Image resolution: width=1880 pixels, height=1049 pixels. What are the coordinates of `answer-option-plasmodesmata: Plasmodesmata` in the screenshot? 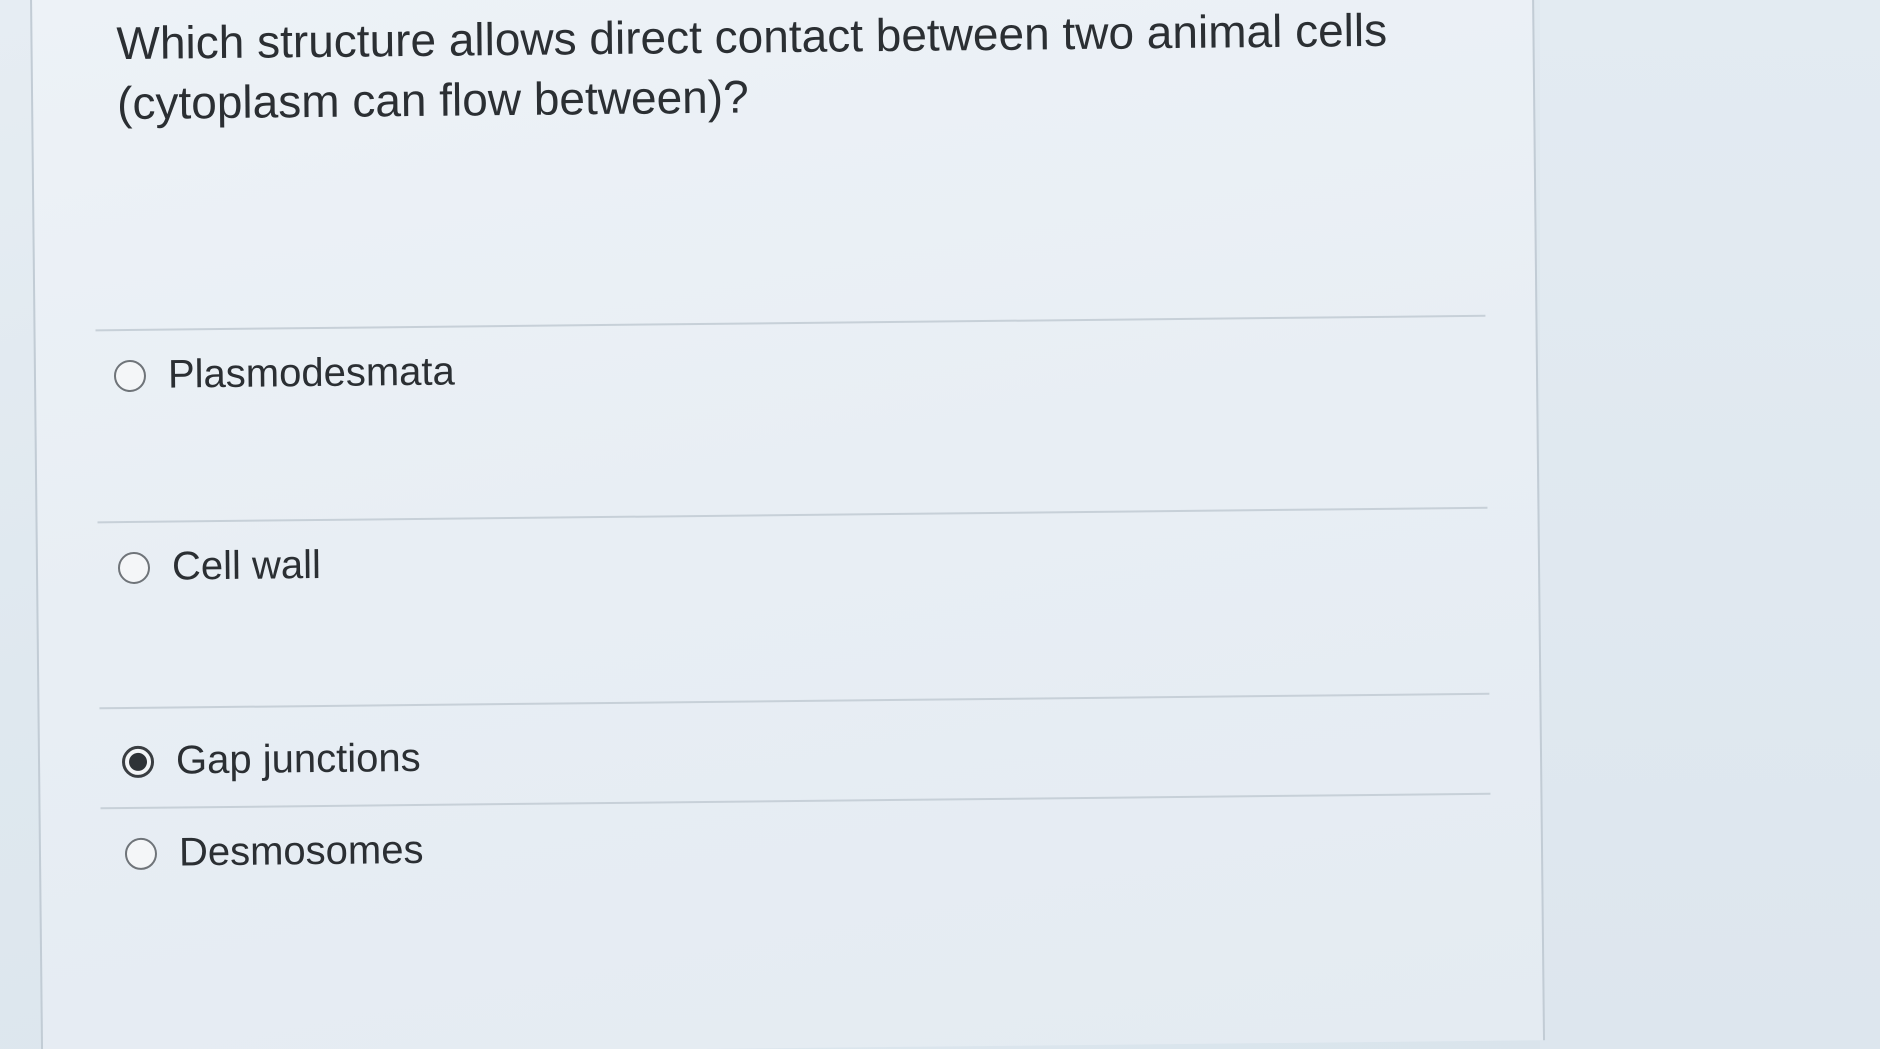 It's located at (284, 374).